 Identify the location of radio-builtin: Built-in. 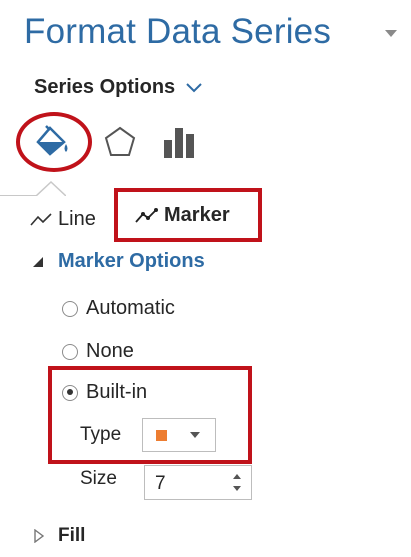
(104, 392).